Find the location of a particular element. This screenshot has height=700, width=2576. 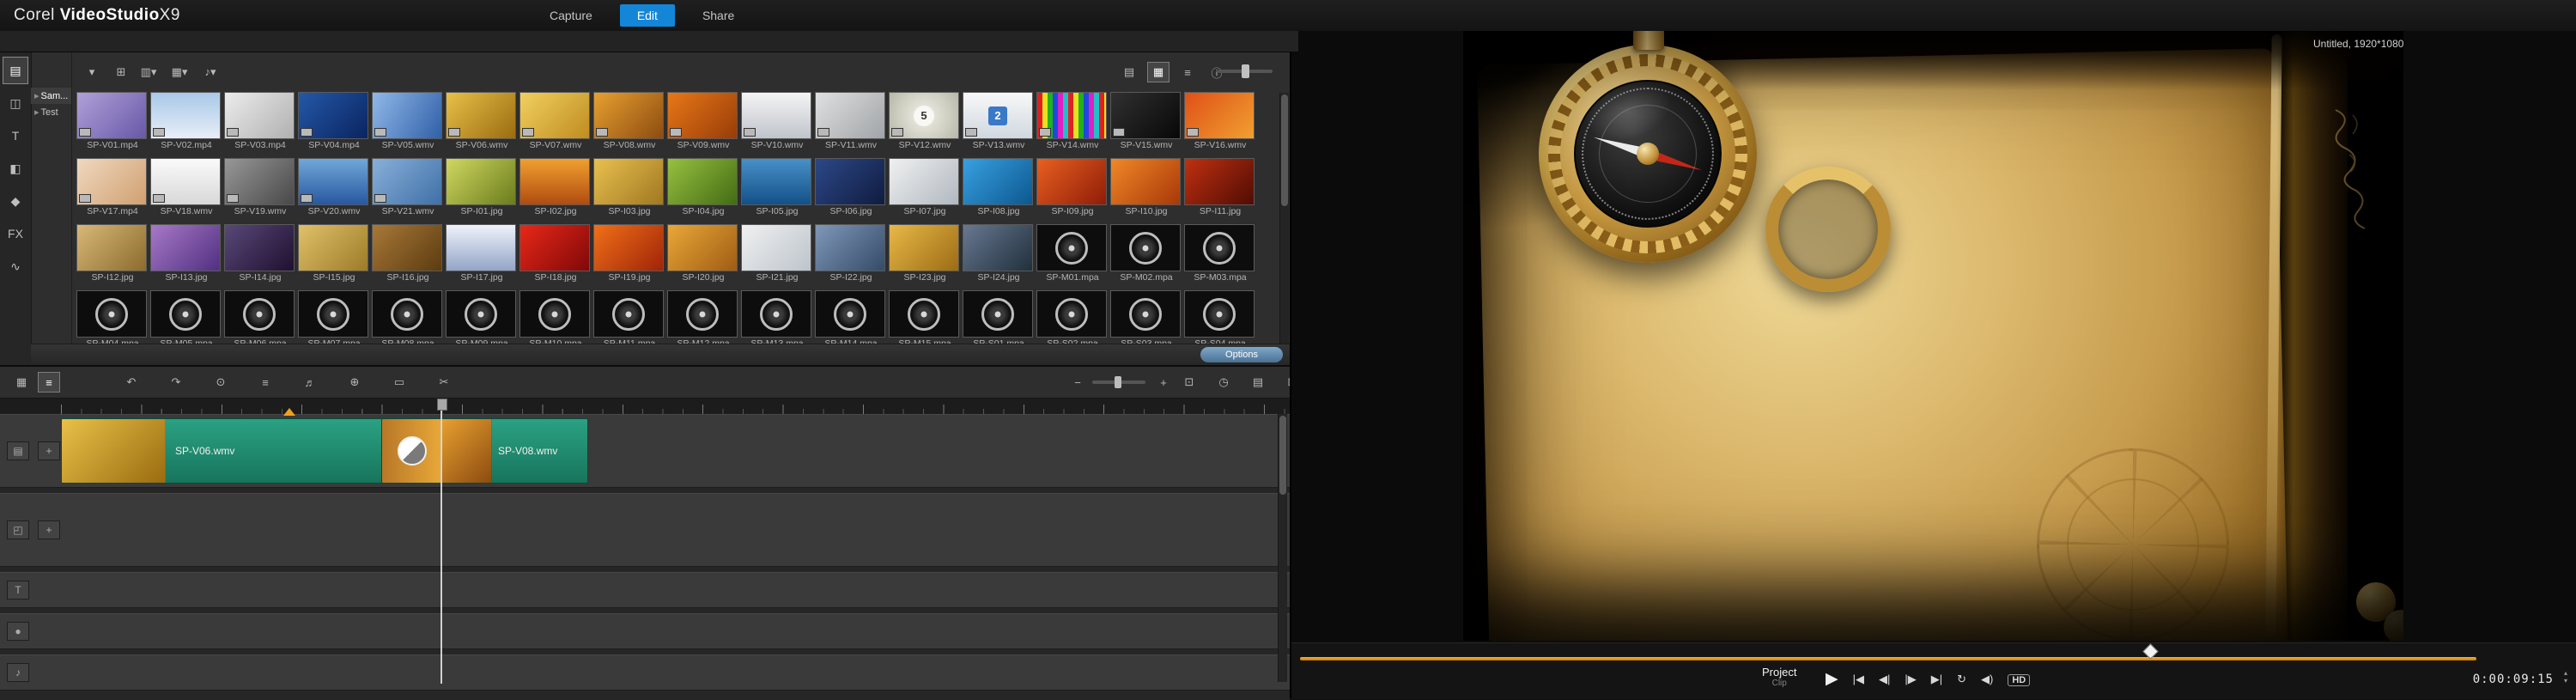

zoom-in-button: + is located at coordinates (1163, 382).